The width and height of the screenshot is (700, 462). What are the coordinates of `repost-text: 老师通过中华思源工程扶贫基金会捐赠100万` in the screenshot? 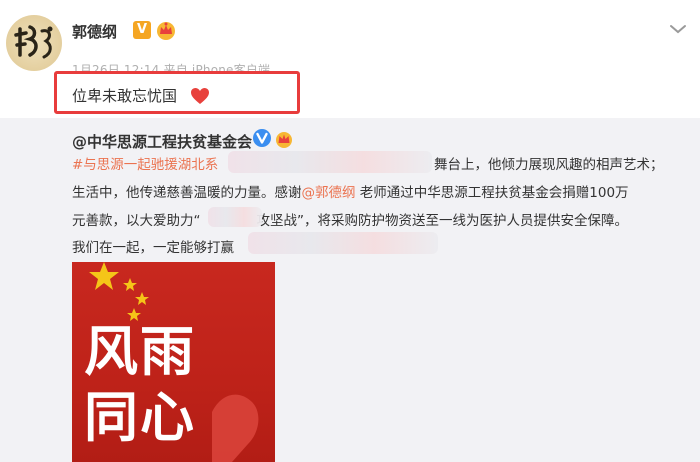 It's located at (492, 193).